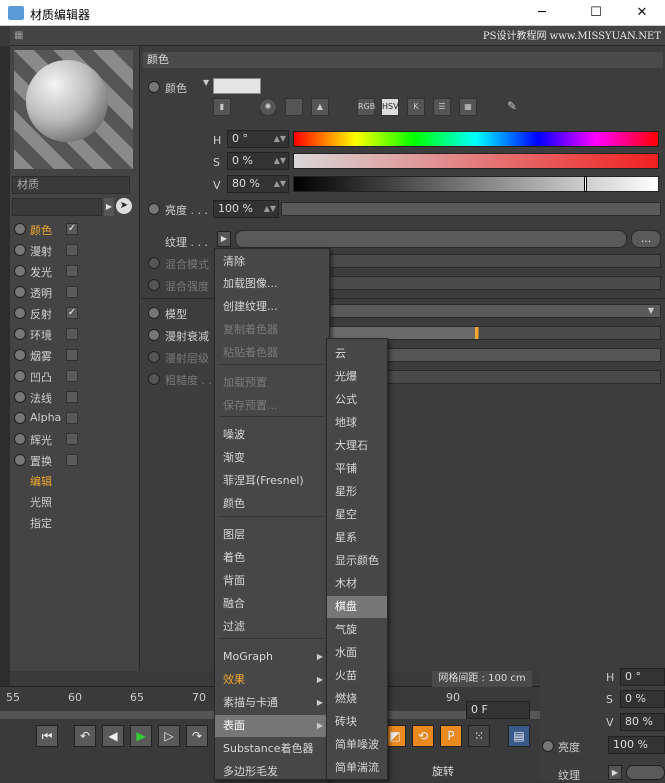 The image size is (665, 783). What do you see at coordinates (222, 107) in the screenshot?
I see `picker-icon: ▮` at bounding box center [222, 107].